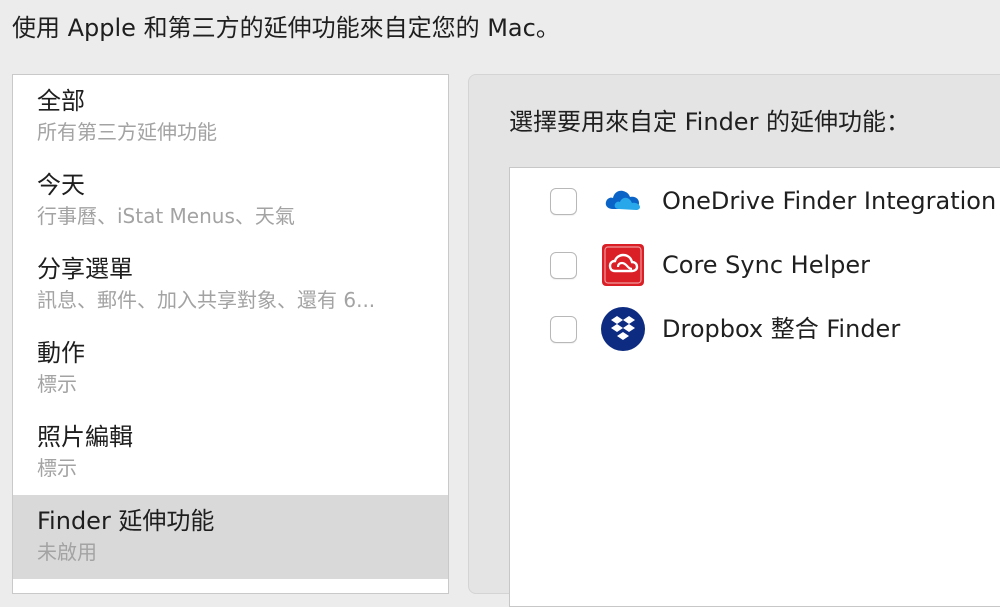 Image resolution: width=1000 pixels, height=607 pixels. Describe the element at coordinates (85, 269) in the screenshot. I see `category-title: 分享選單` at that location.